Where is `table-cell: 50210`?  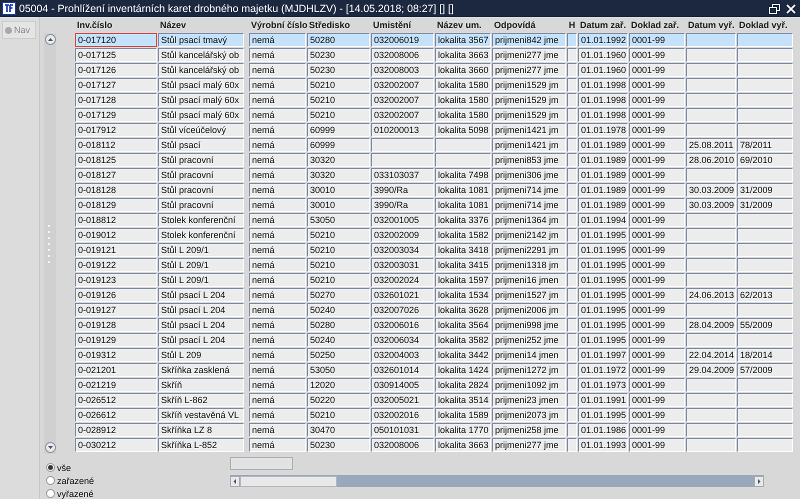 table-cell: 50210 is located at coordinates (338, 250).